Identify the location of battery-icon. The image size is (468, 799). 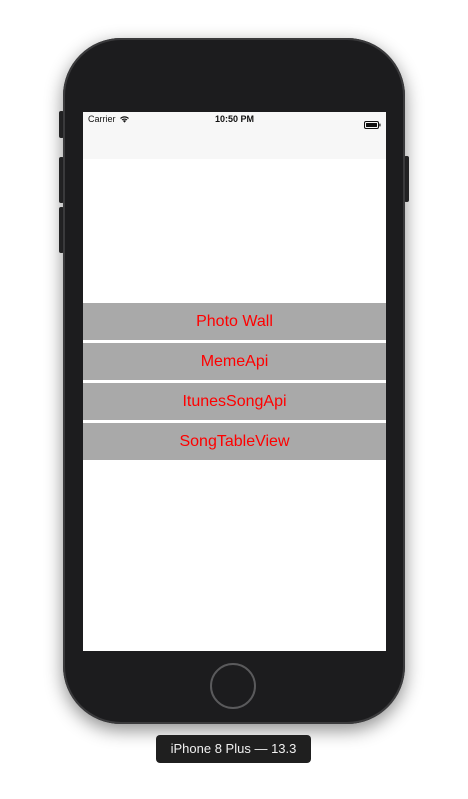
(372, 122).